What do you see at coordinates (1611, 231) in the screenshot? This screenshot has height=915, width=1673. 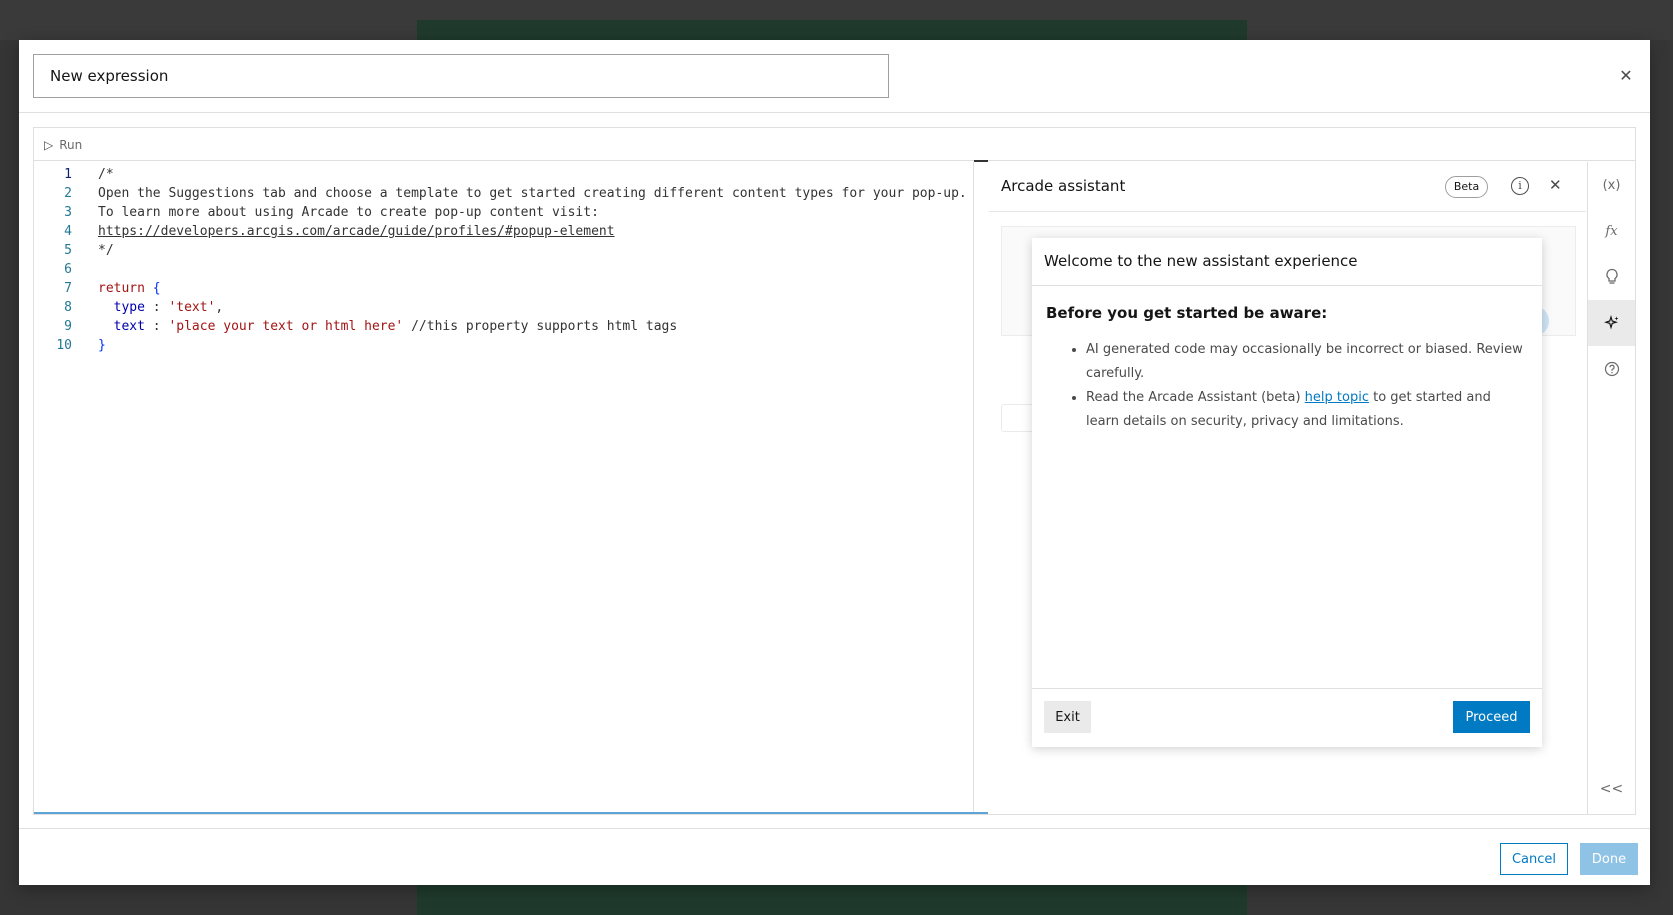 I see `functions-icon: fx` at bounding box center [1611, 231].